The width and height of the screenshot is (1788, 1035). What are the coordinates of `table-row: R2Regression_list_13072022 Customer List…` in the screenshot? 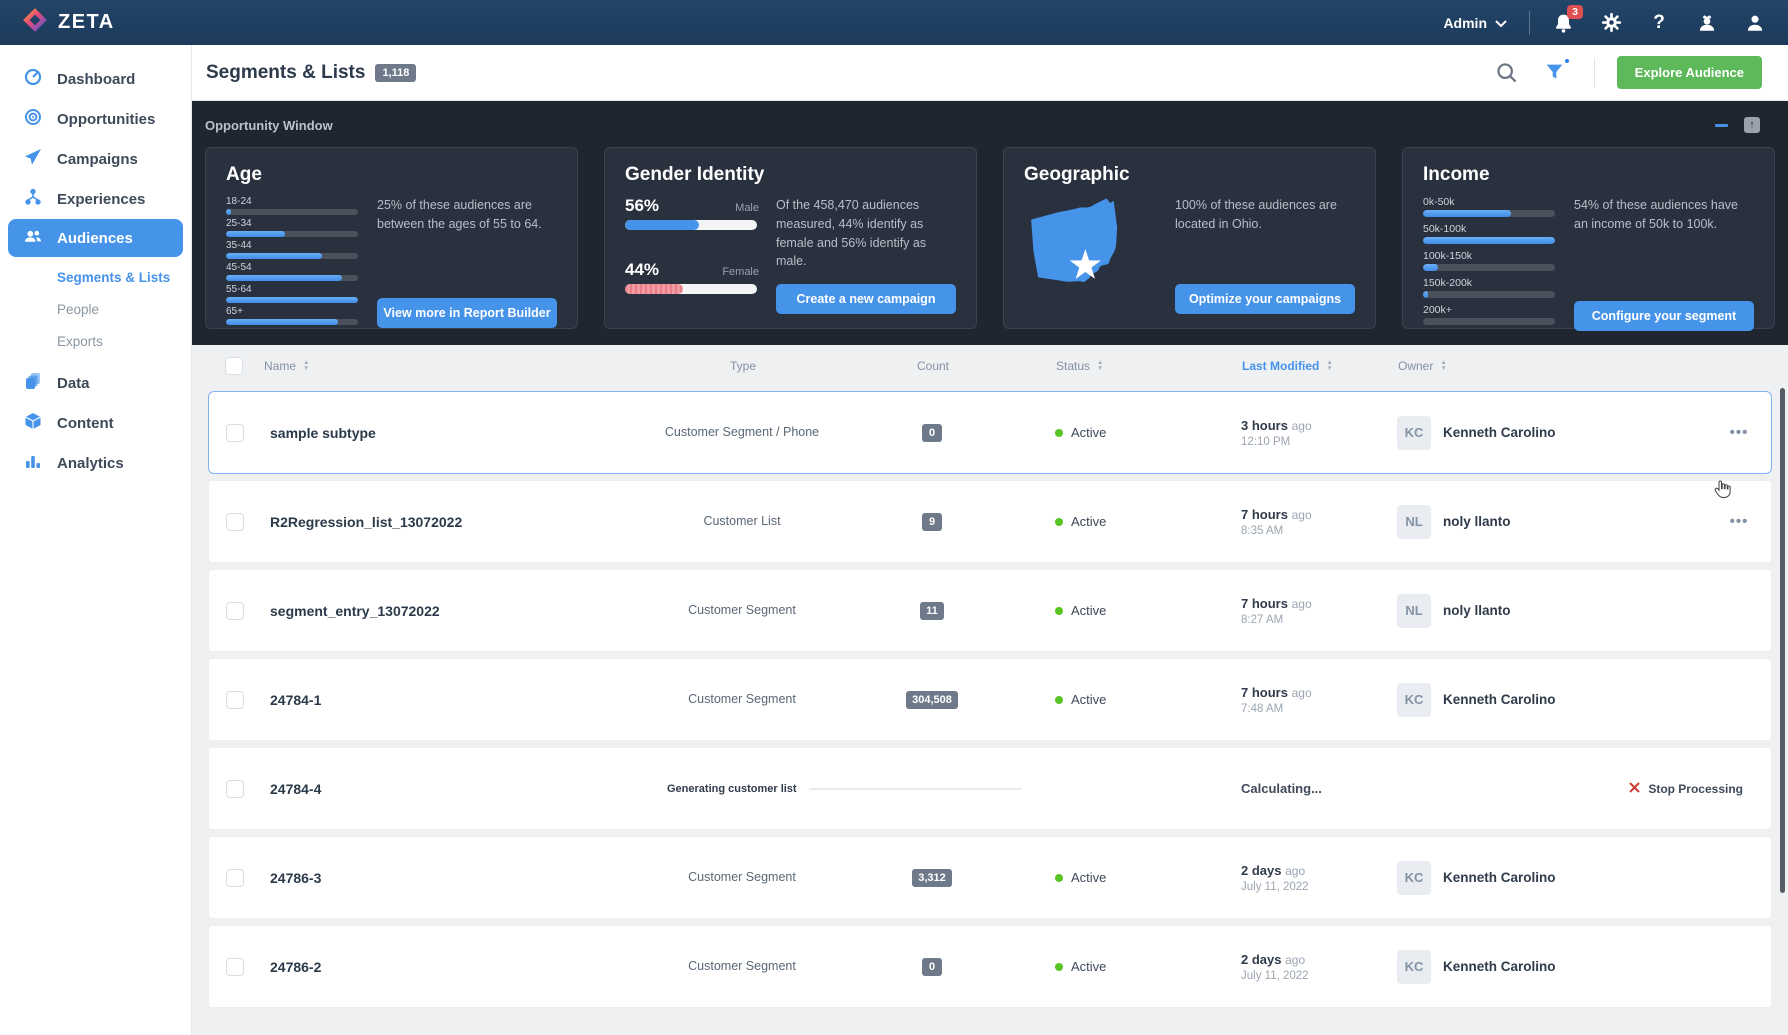 It's located at (990, 521).